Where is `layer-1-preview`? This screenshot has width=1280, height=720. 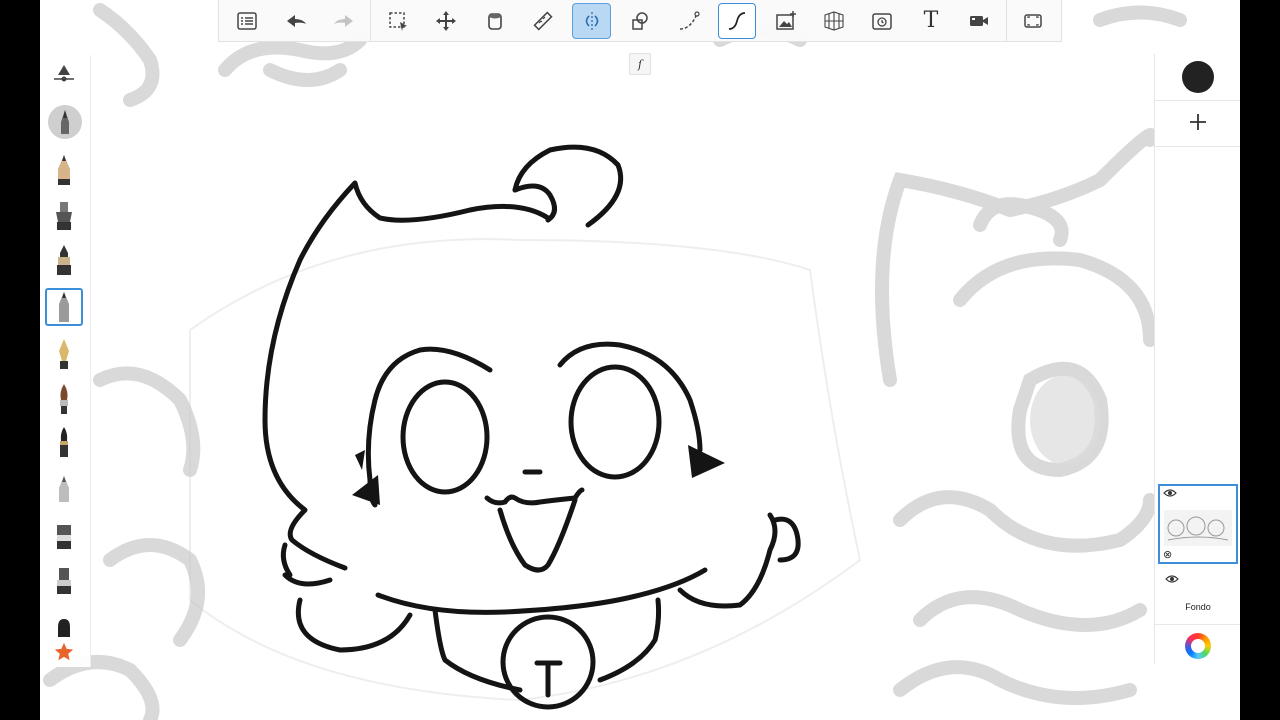
layer-1-preview is located at coordinates (1198, 528).